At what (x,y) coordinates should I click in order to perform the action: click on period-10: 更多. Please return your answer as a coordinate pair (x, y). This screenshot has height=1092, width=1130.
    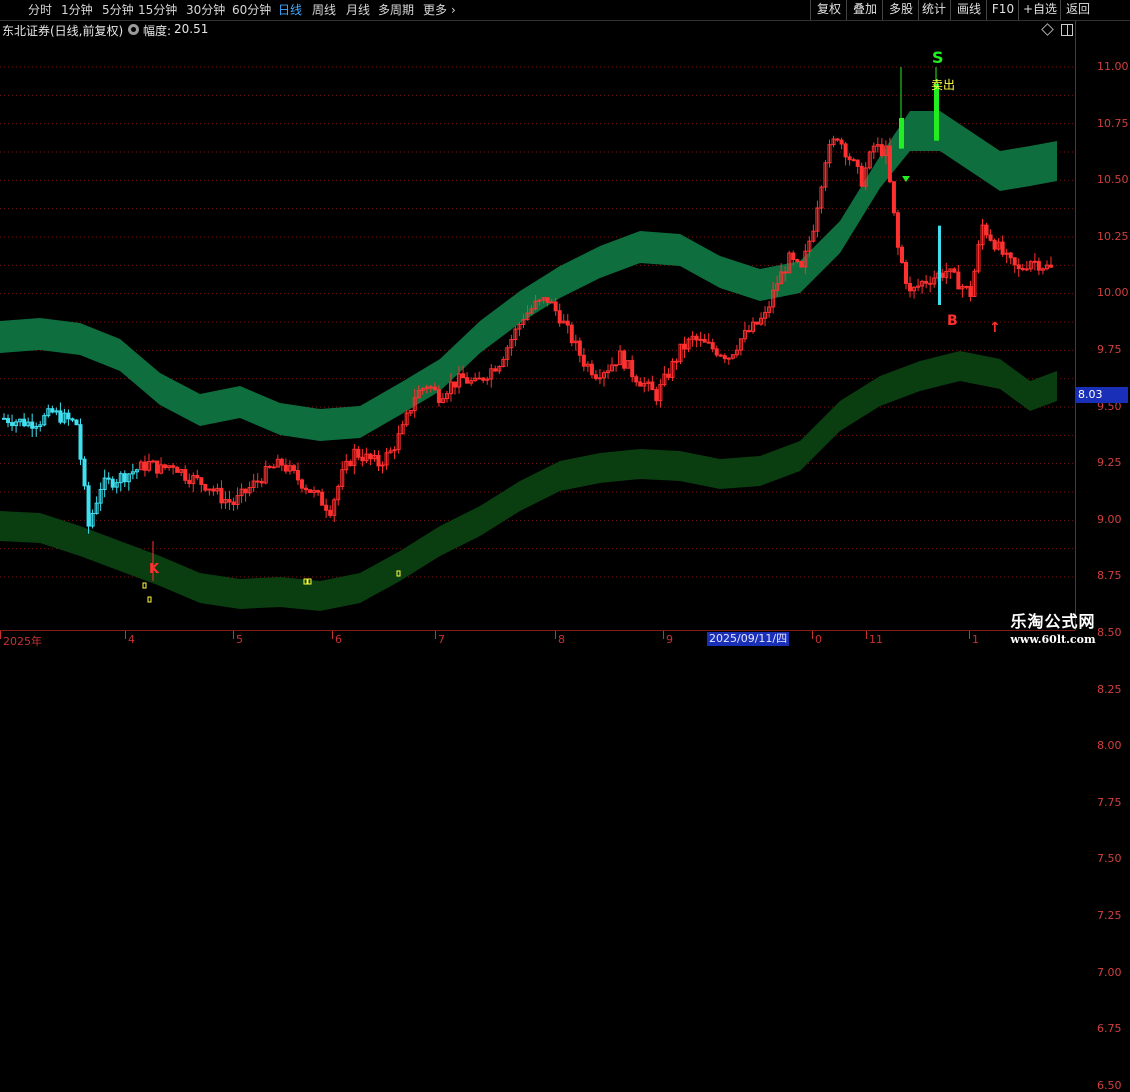
    Looking at the image, I should click on (435, 10).